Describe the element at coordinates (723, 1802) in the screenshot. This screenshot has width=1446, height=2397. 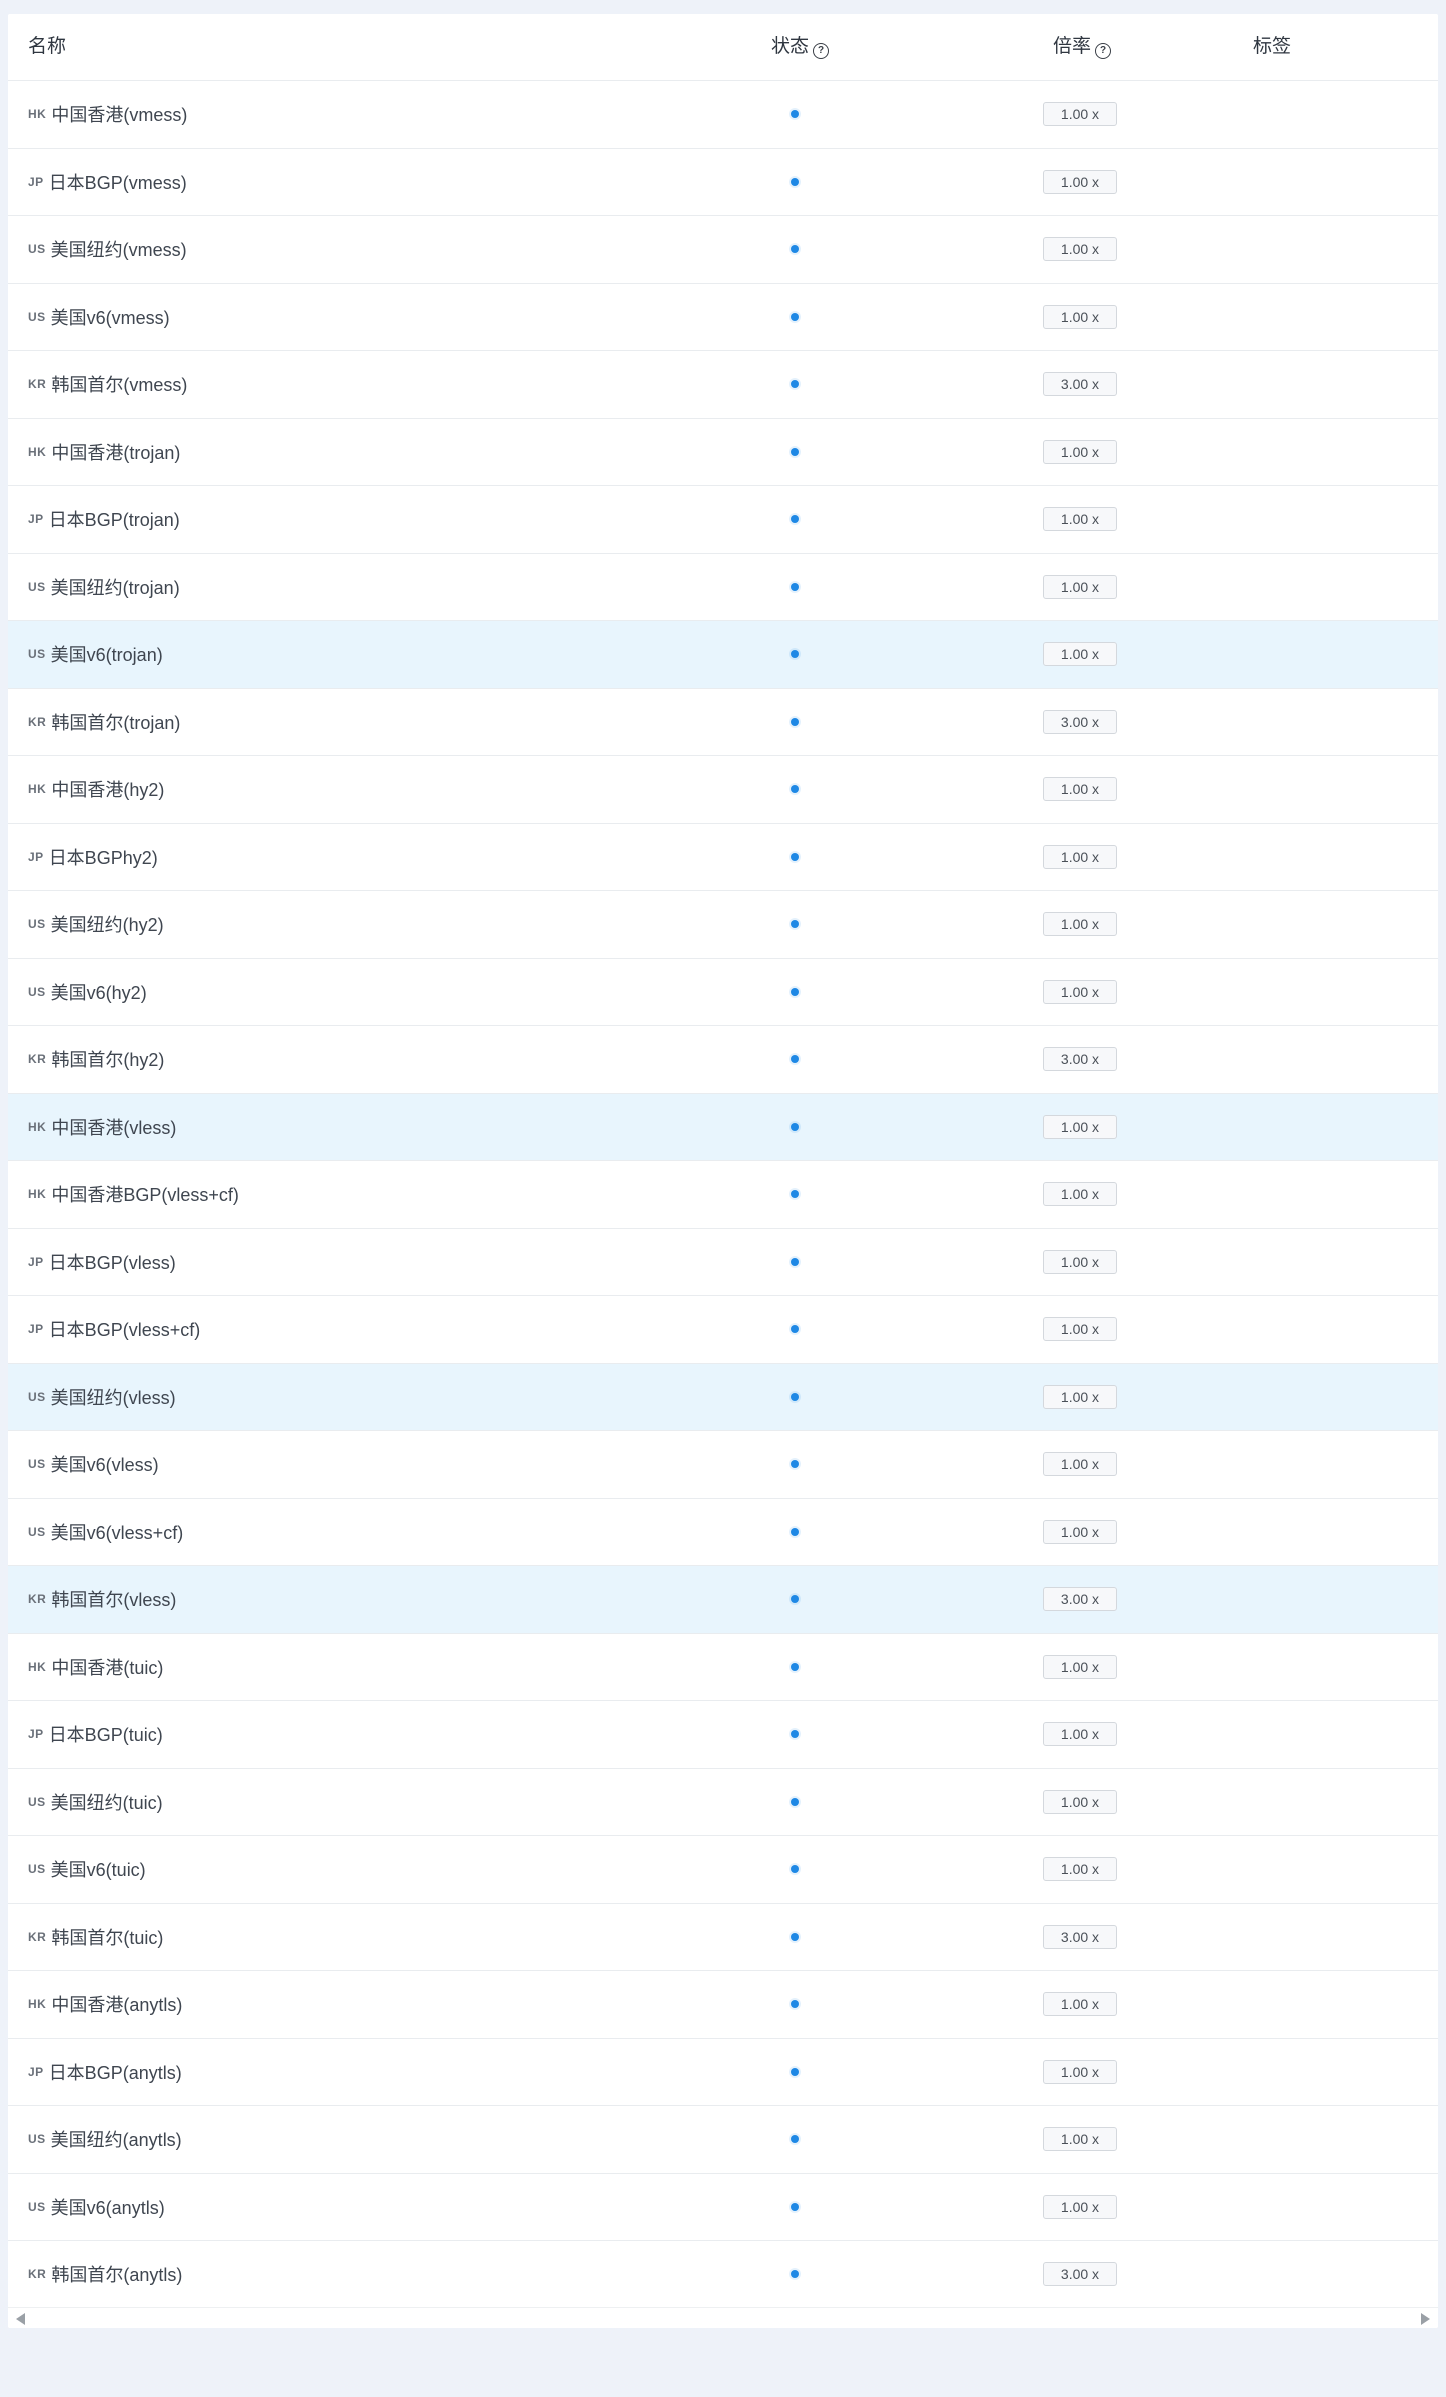
I see `table-row: US 美国纽约(tuic) 1.00 x` at that location.